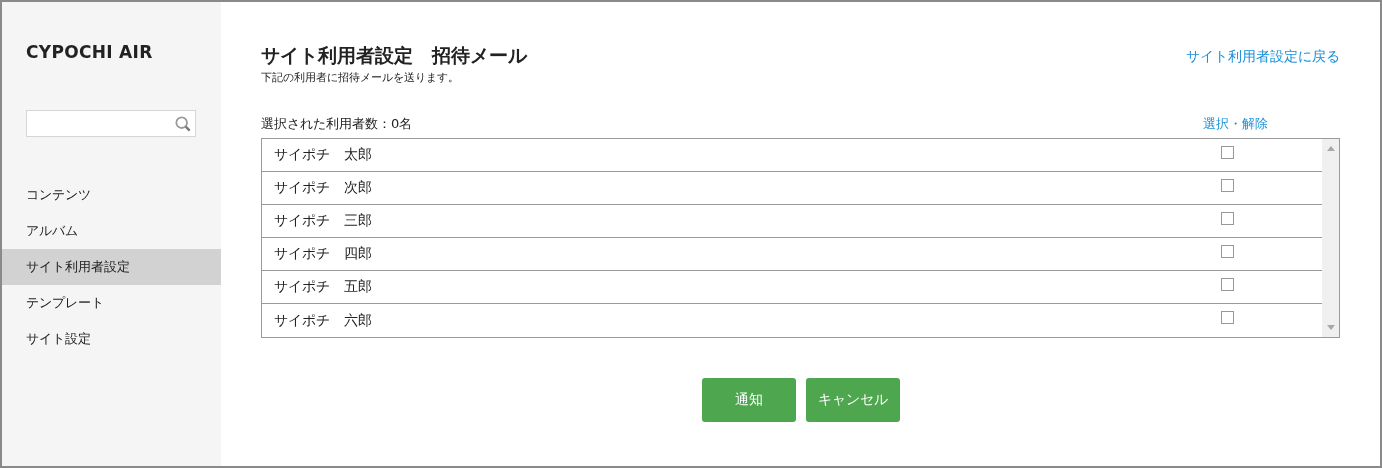 The width and height of the screenshot is (1382, 468). What do you see at coordinates (111, 123) in the screenshot?
I see `search-field` at bounding box center [111, 123].